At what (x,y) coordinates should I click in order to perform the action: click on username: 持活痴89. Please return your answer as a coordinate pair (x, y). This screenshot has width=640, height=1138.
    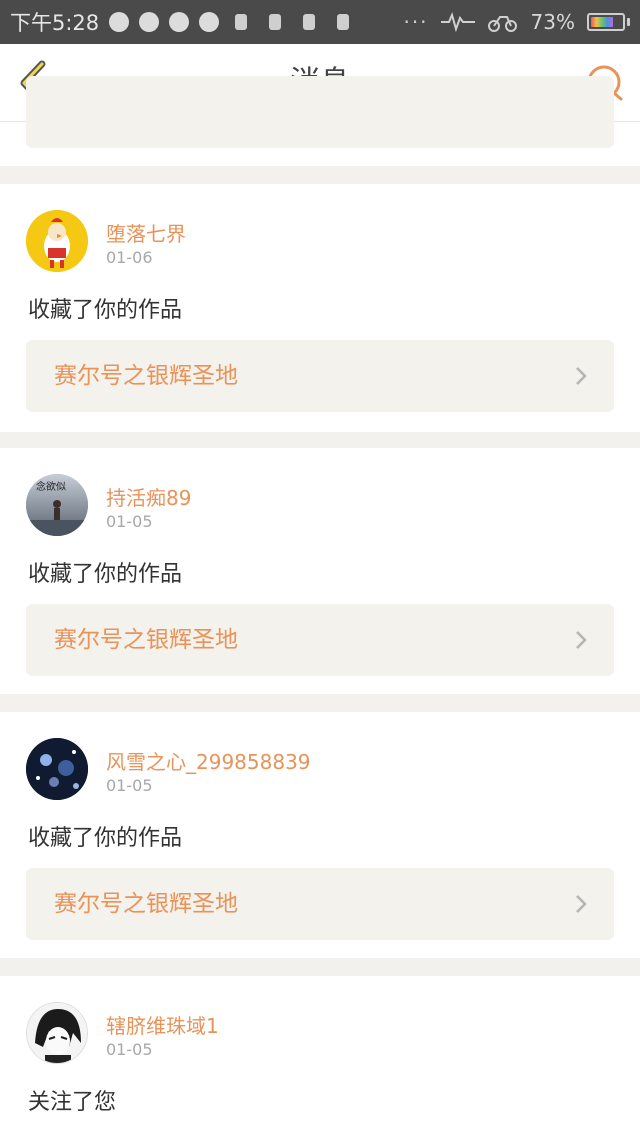
    Looking at the image, I should click on (148, 496).